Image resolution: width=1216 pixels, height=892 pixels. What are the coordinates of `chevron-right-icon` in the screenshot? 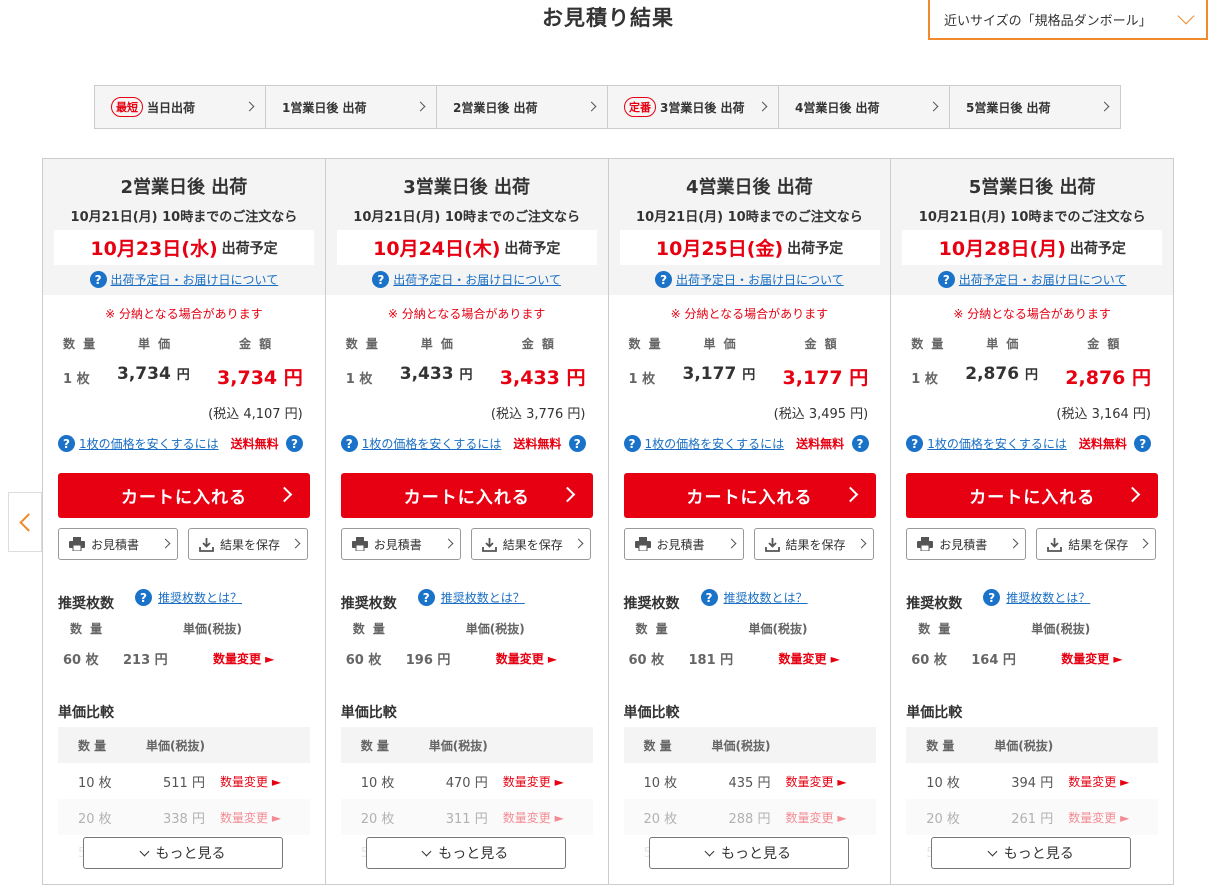 It's located at (165, 543).